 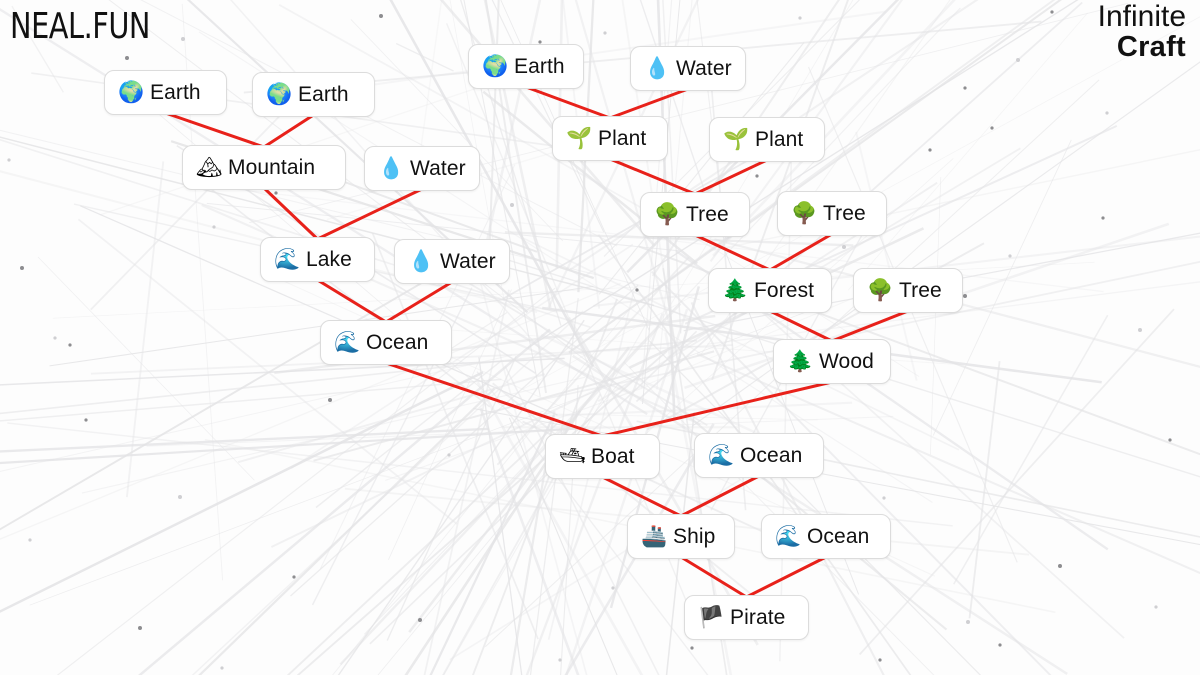 I want to click on element-node-label: Pirate, so click(x=758, y=617).